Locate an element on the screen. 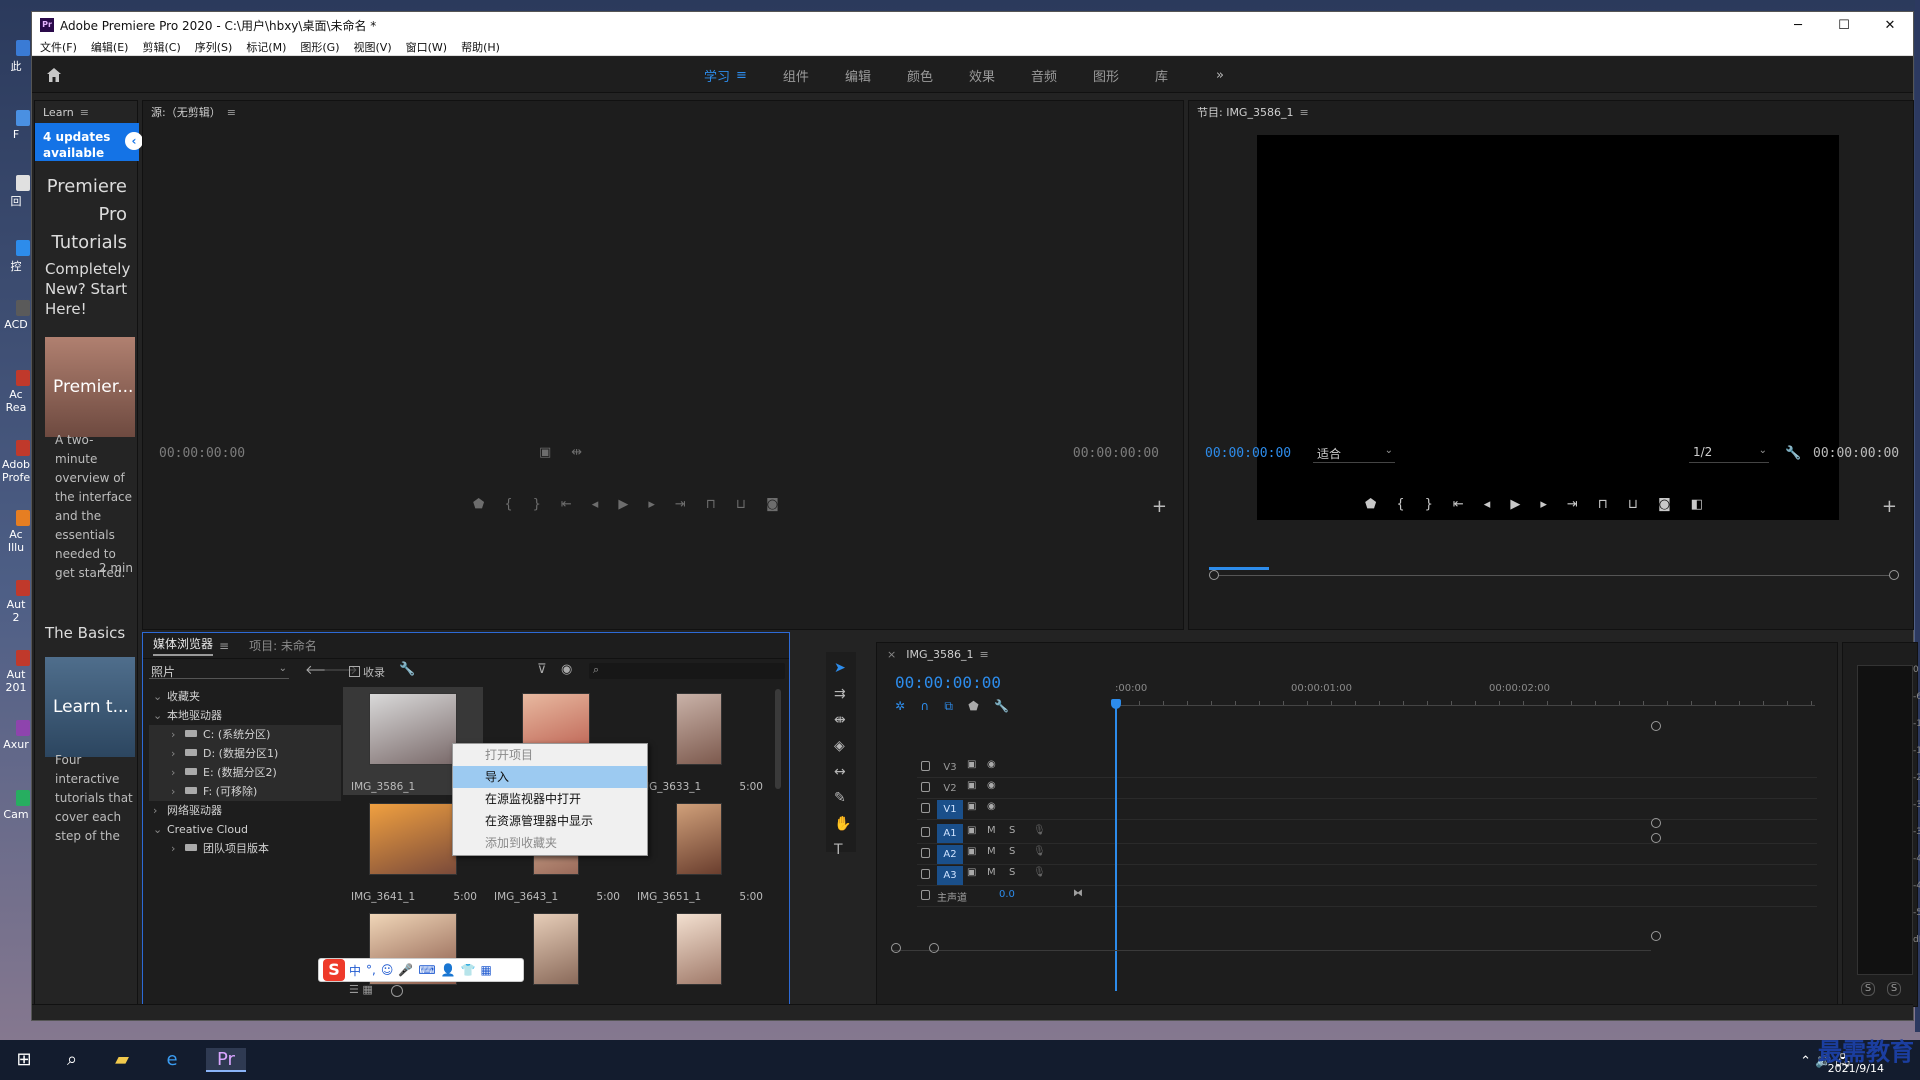 Image resolution: width=1920 pixels, height=1080 pixels. sogou-logo-icon: S is located at coordinates (334, 970).